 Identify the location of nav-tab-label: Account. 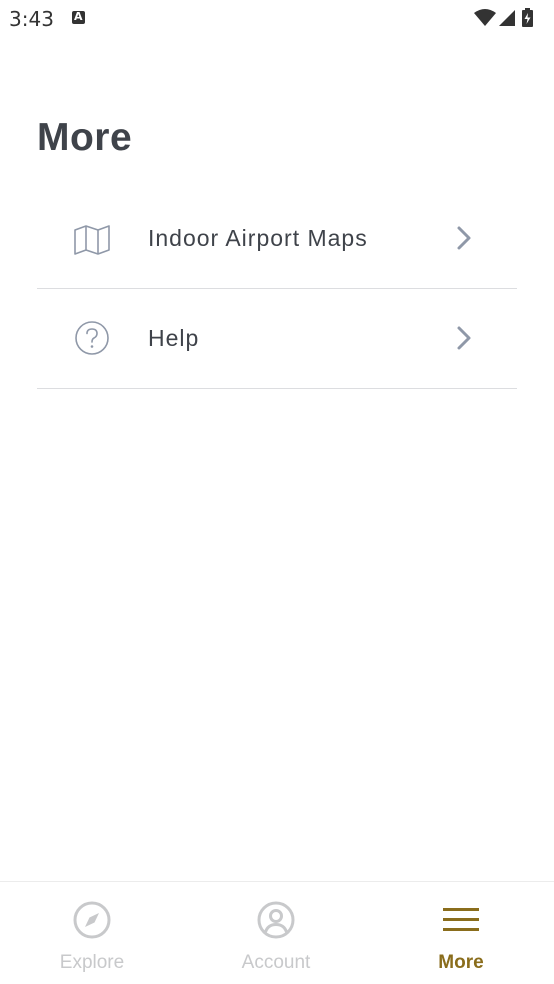
(276, 962).